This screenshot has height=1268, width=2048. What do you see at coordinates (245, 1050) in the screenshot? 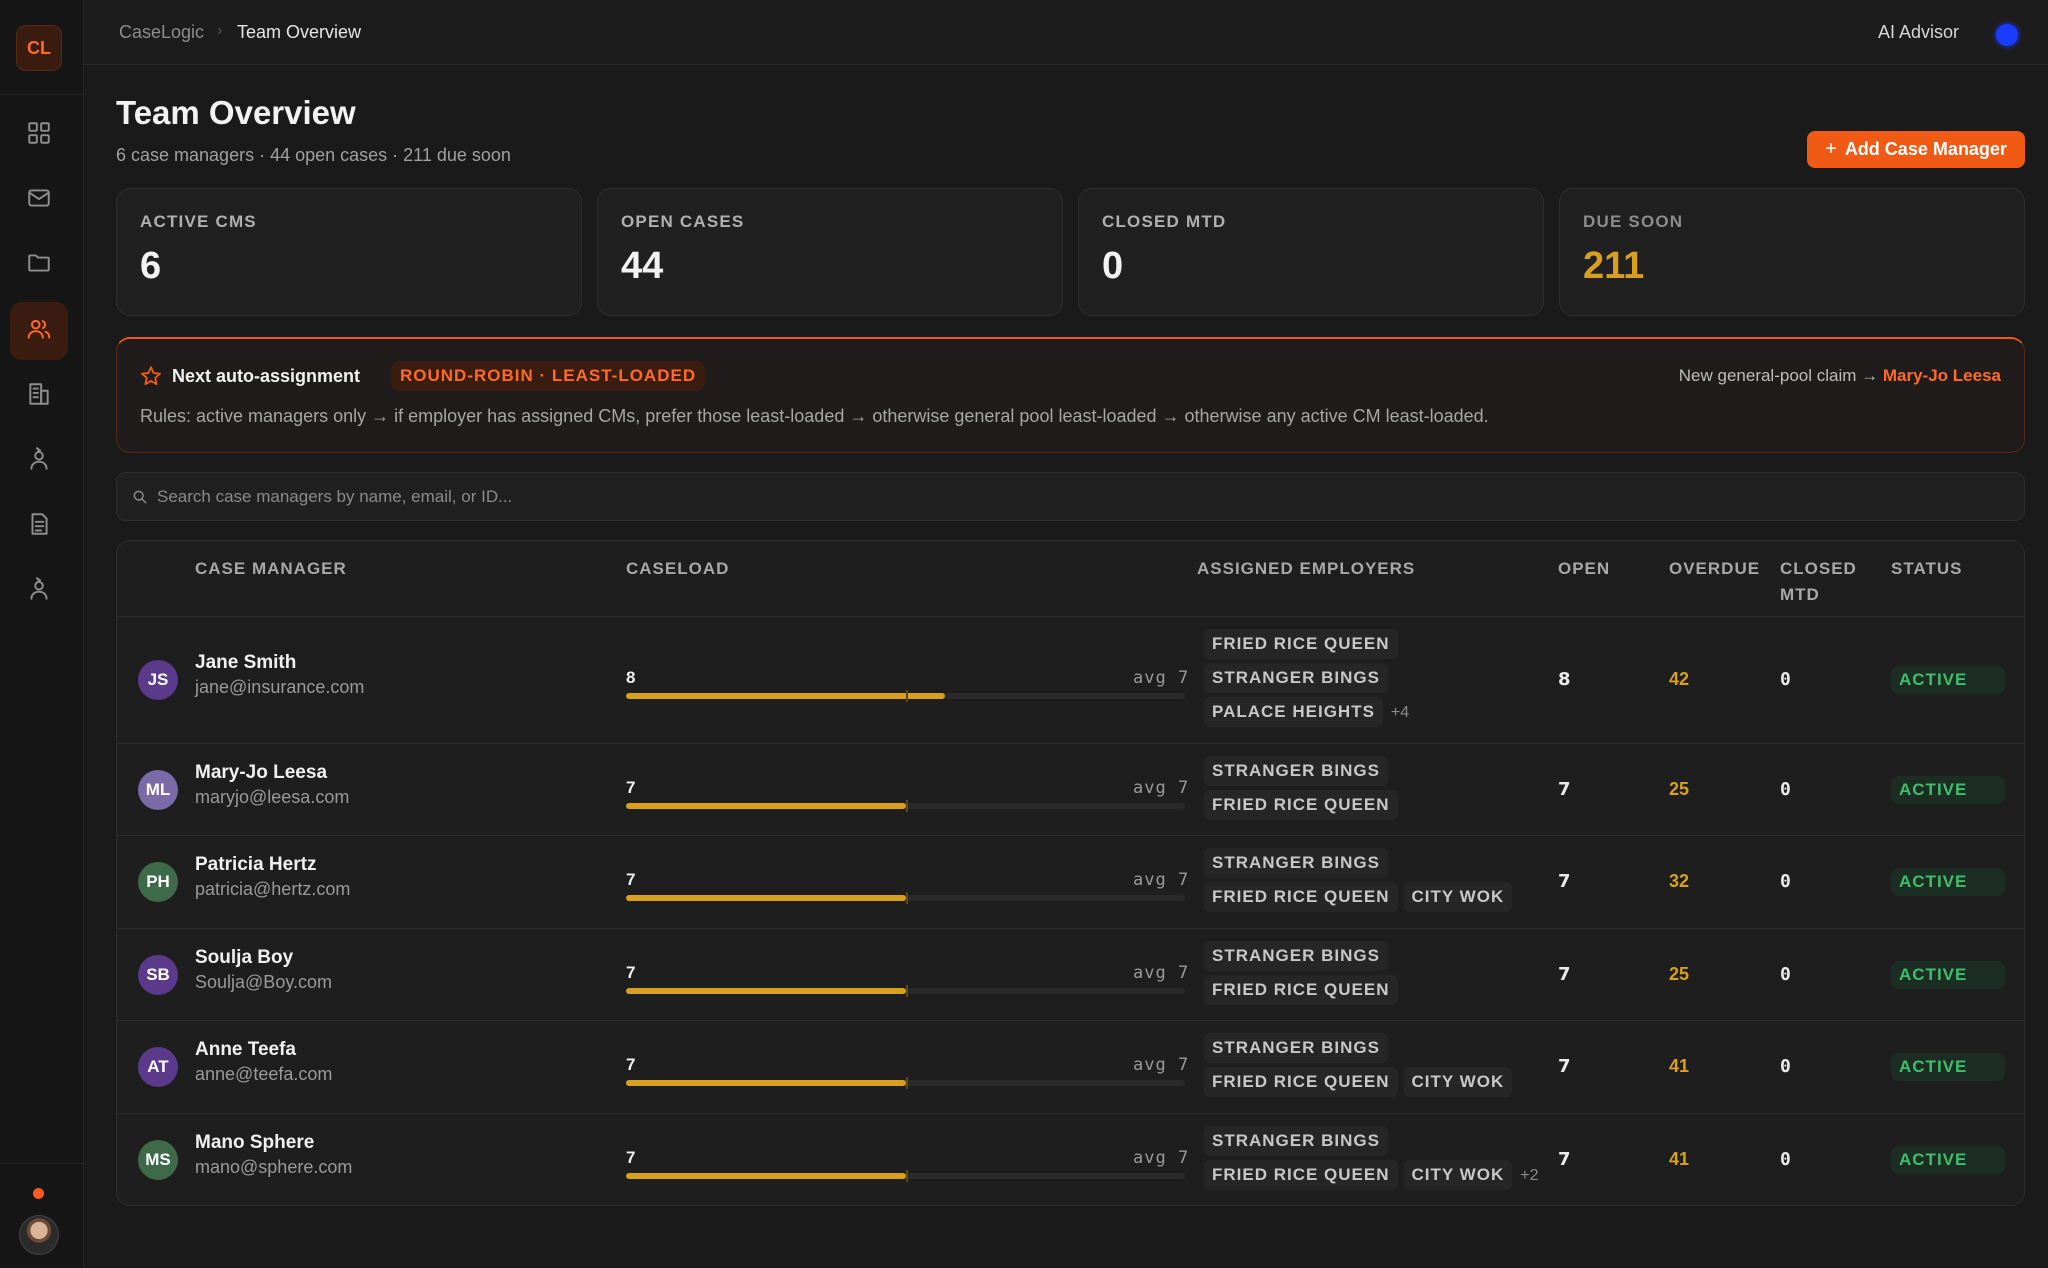
I see `case-manager-name: Anne Teefa` at bounding box center [245, 1050].